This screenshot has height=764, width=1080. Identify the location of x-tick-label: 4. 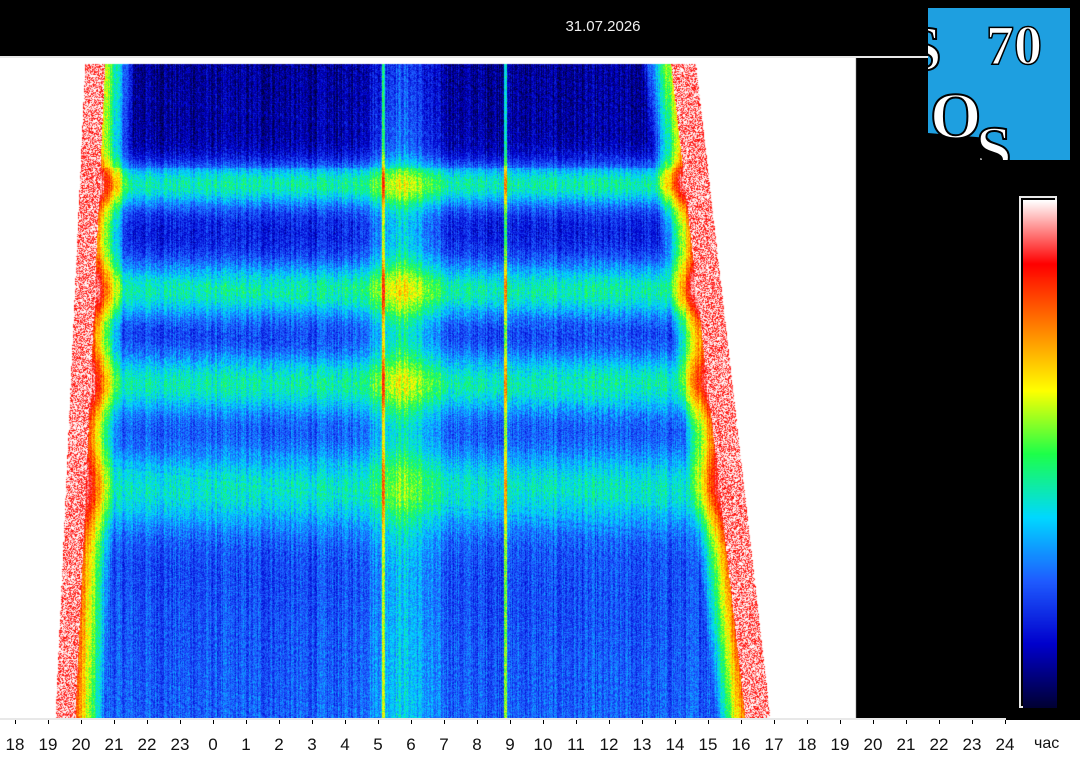
(345, 744).